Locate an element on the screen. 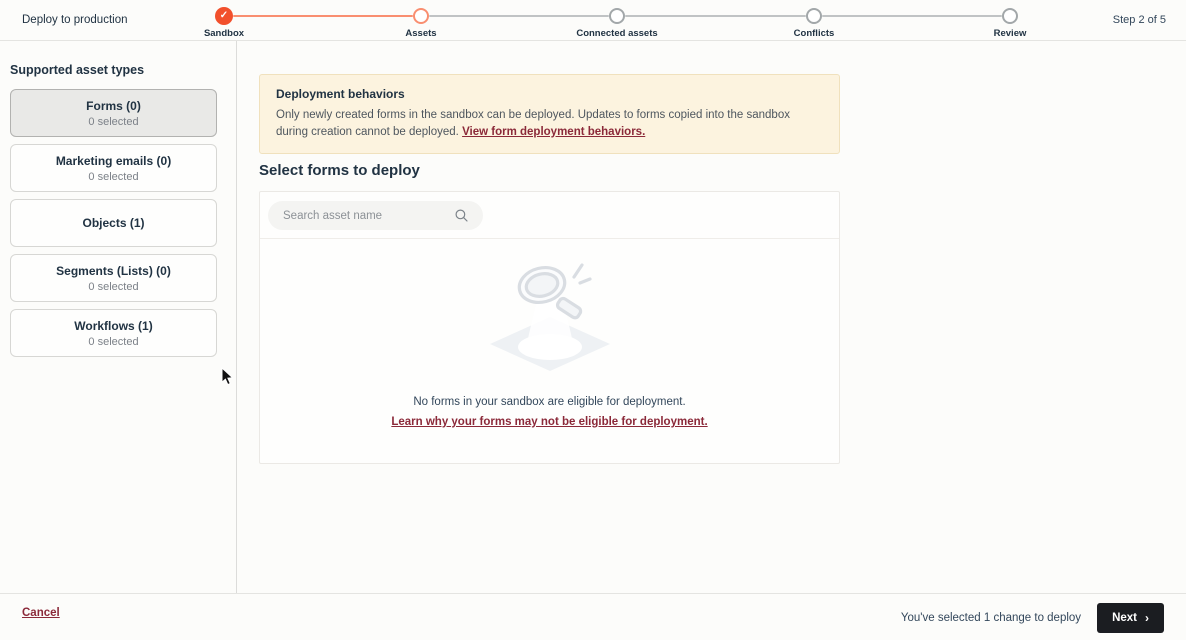 The image size is (1186, 640). asset-type-card-workflows: Workflows (1) 0 selected is located at coordinates (113, 333).